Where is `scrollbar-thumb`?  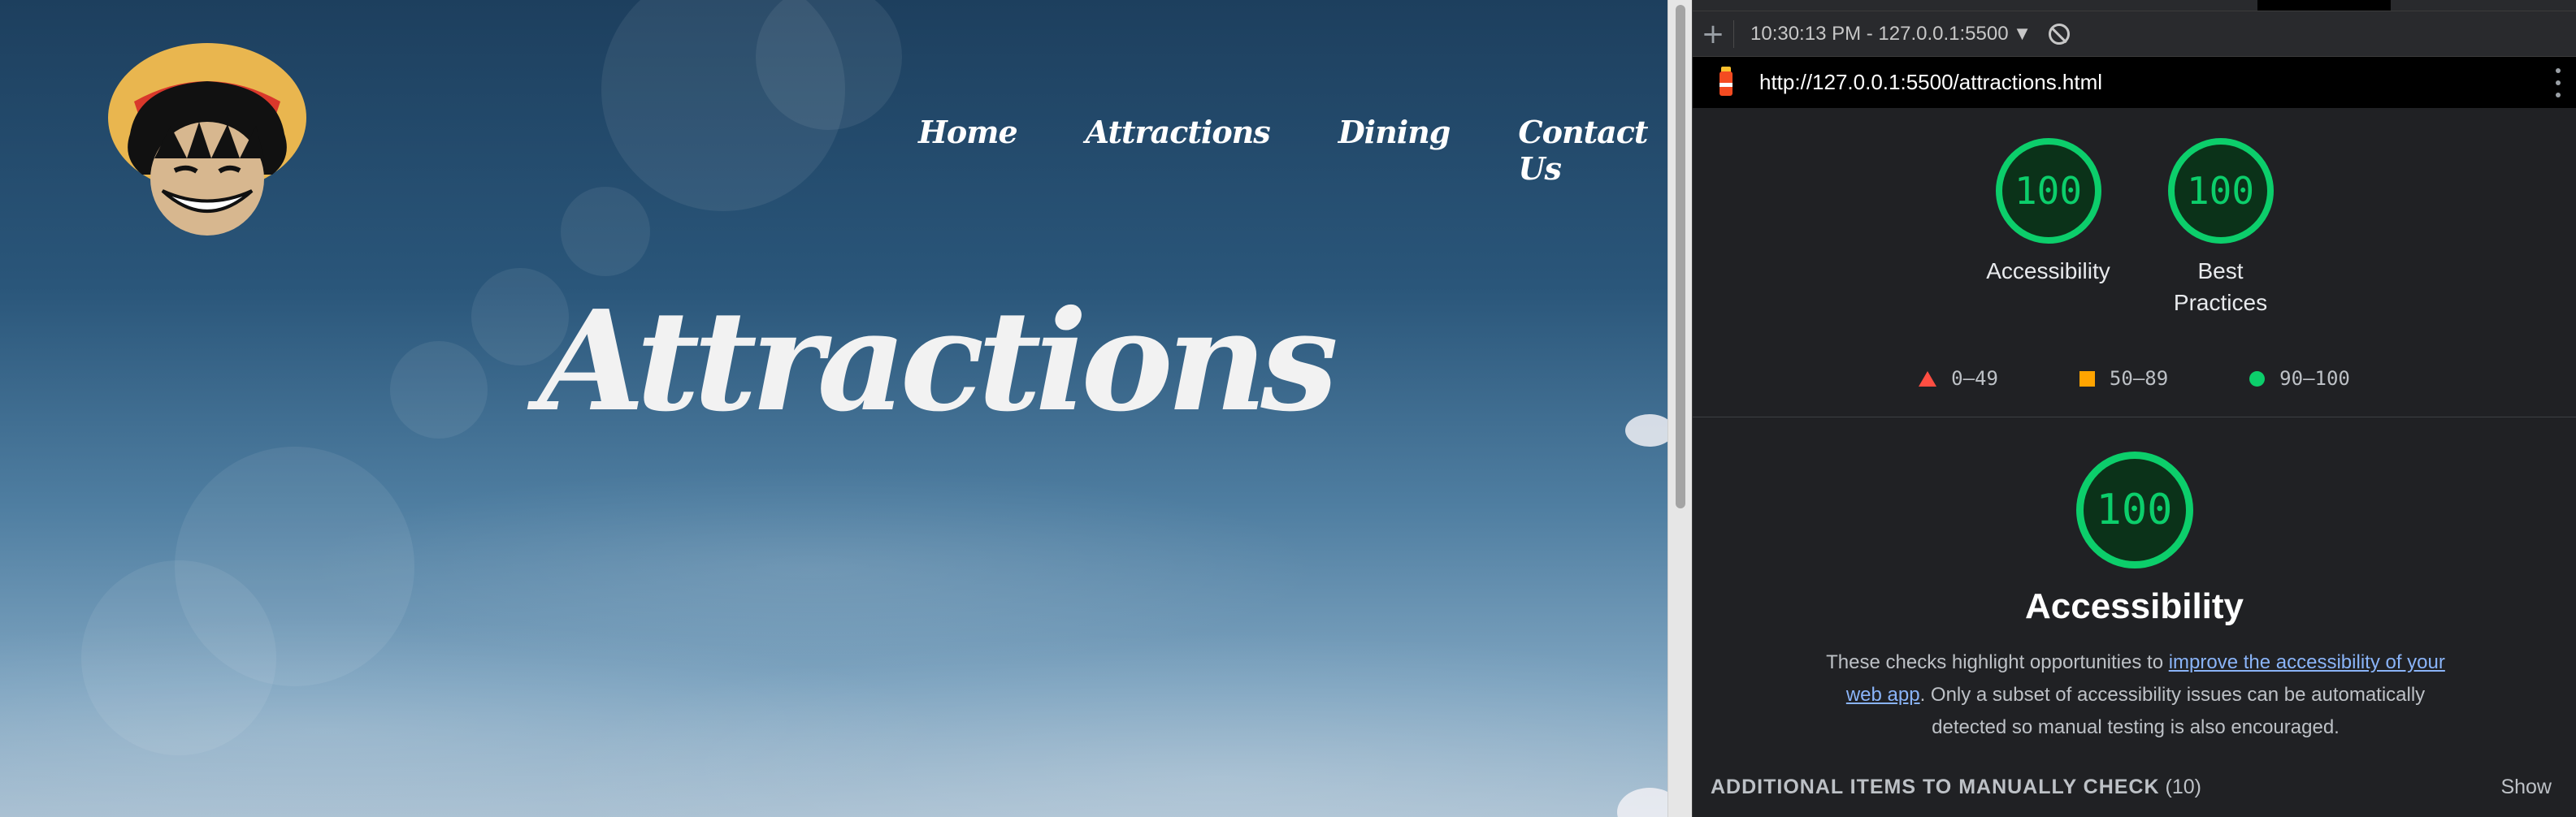 scrollbar-thumb is located at coordinates (1680, 256).